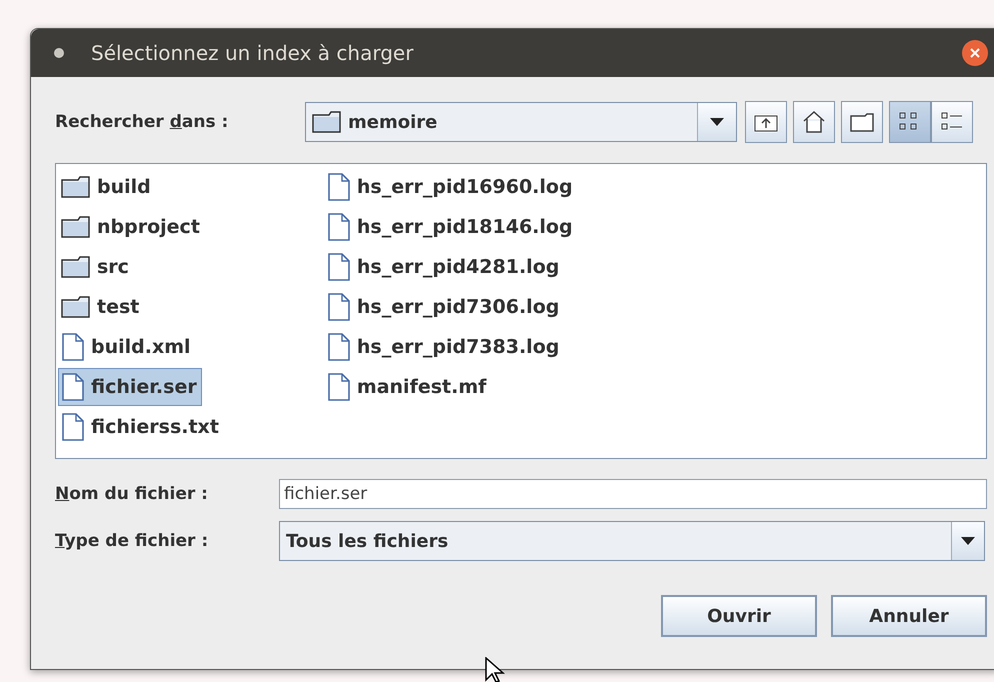 The height and width of the screenshot is (682, 994). I want to click on file-item: src, so click(96, 267).